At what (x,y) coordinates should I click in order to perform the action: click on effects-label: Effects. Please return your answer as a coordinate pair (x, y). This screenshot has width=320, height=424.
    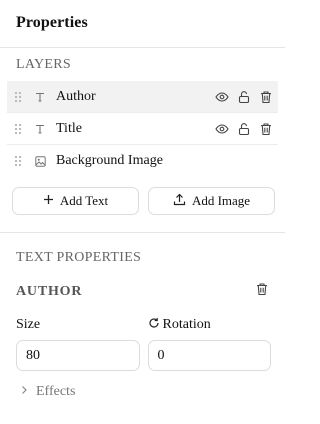
    Looking at the image, I should click on (56, 391).